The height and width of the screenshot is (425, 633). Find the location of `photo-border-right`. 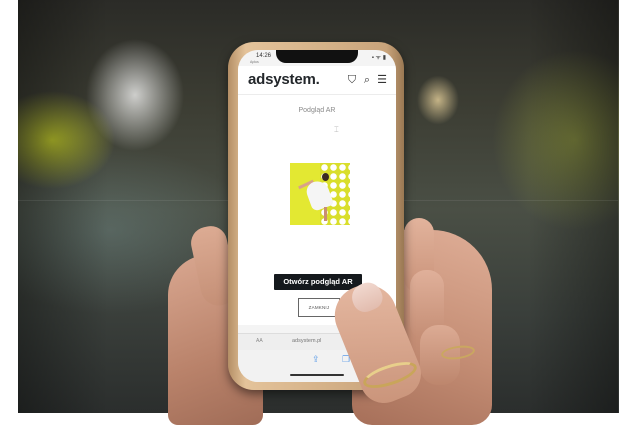

photo-border-right is located at coordinates (626, 209).